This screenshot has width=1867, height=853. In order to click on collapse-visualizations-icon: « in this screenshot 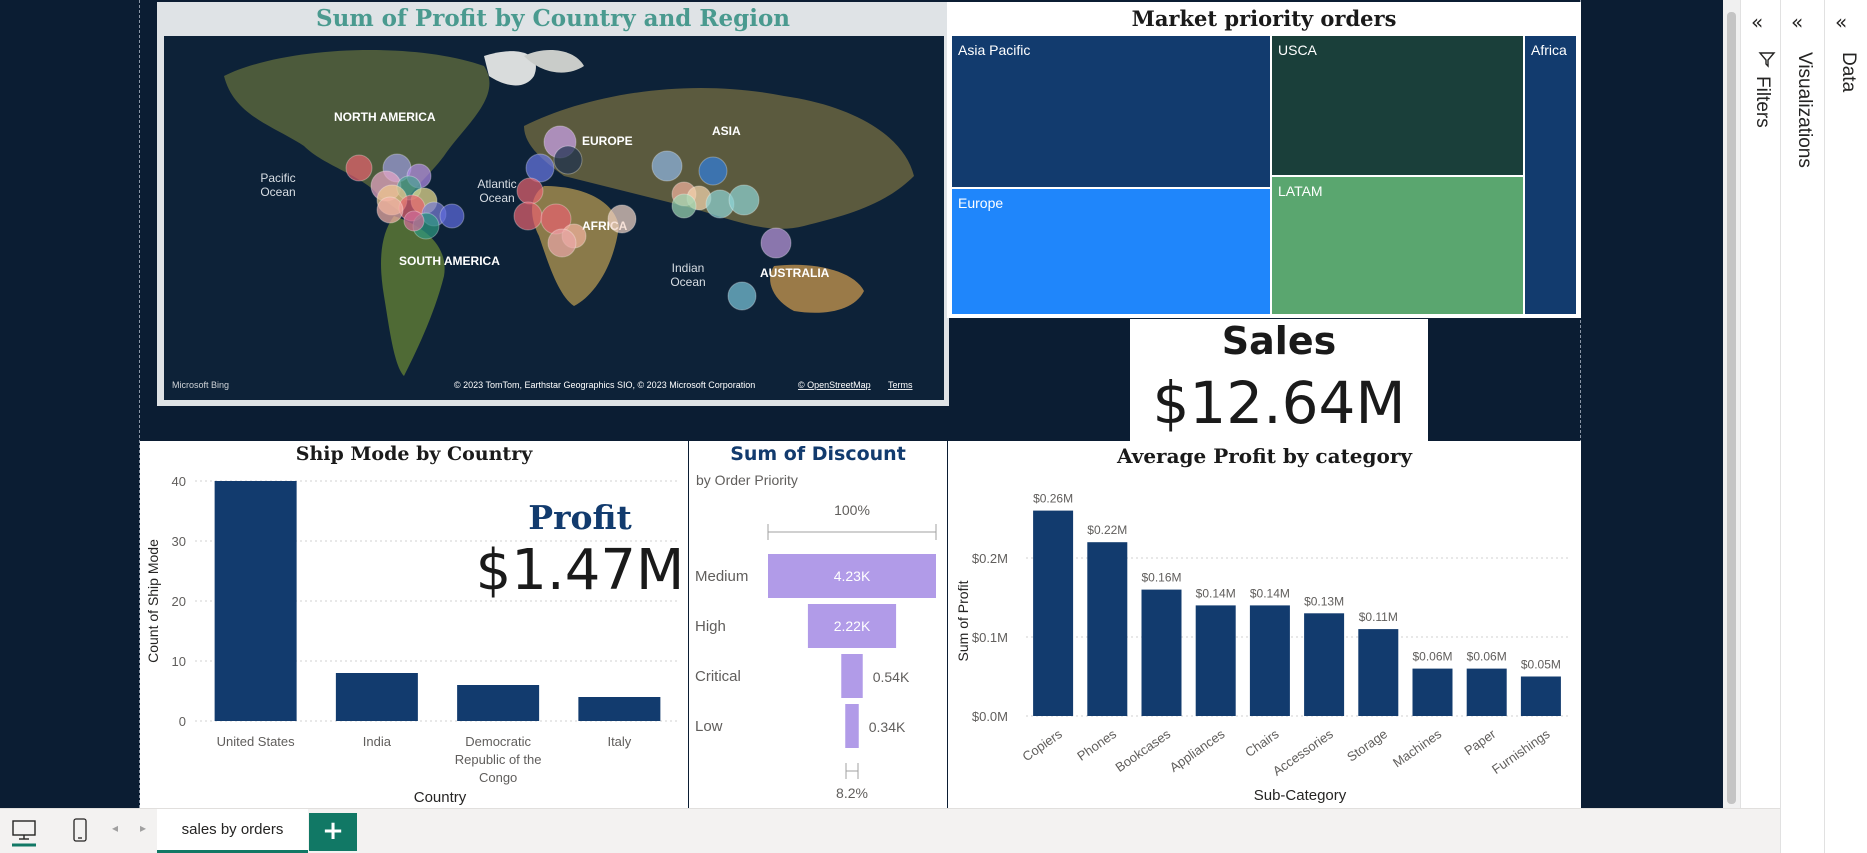, I will do `click(1797, 22)`.